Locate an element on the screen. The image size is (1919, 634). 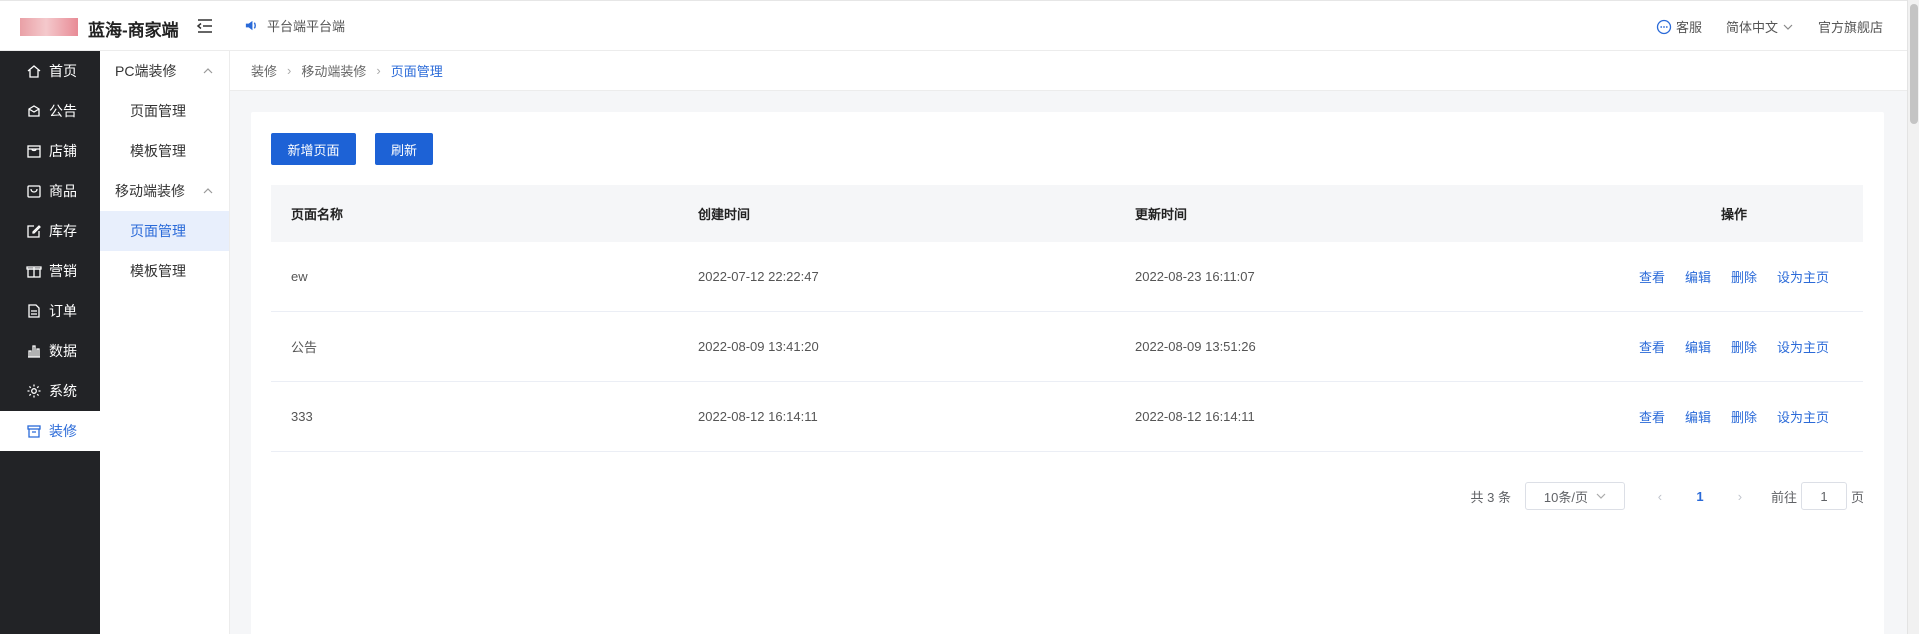
refresh-button: 刷新 is located at coordinates (404, 149).